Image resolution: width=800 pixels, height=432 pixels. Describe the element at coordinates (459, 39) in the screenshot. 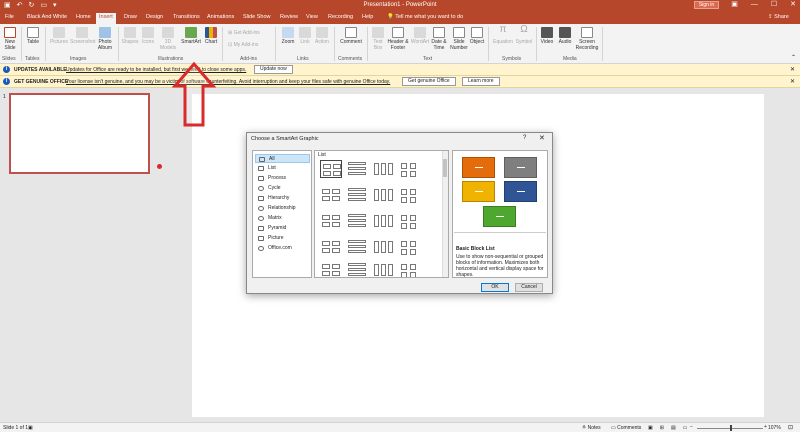

I see `slide-number-button: Slide Number` at that location.